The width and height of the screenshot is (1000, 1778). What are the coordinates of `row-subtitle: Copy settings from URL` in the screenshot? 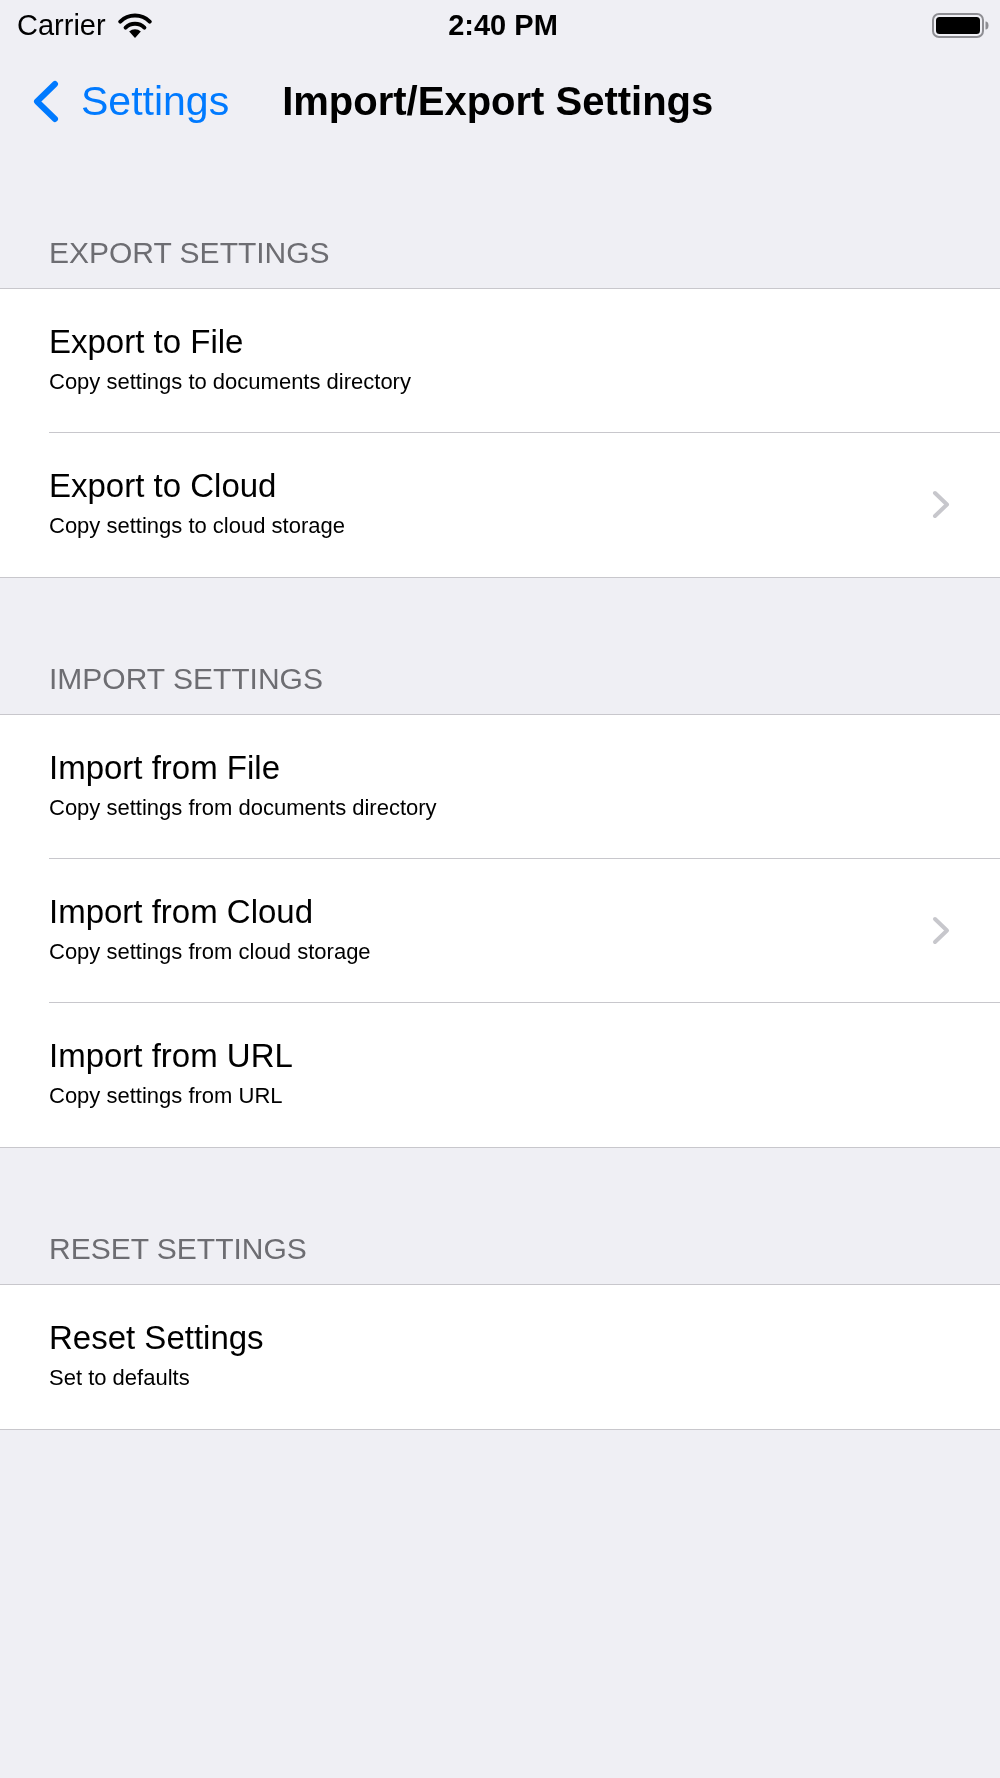 It's located at (166, 1096).